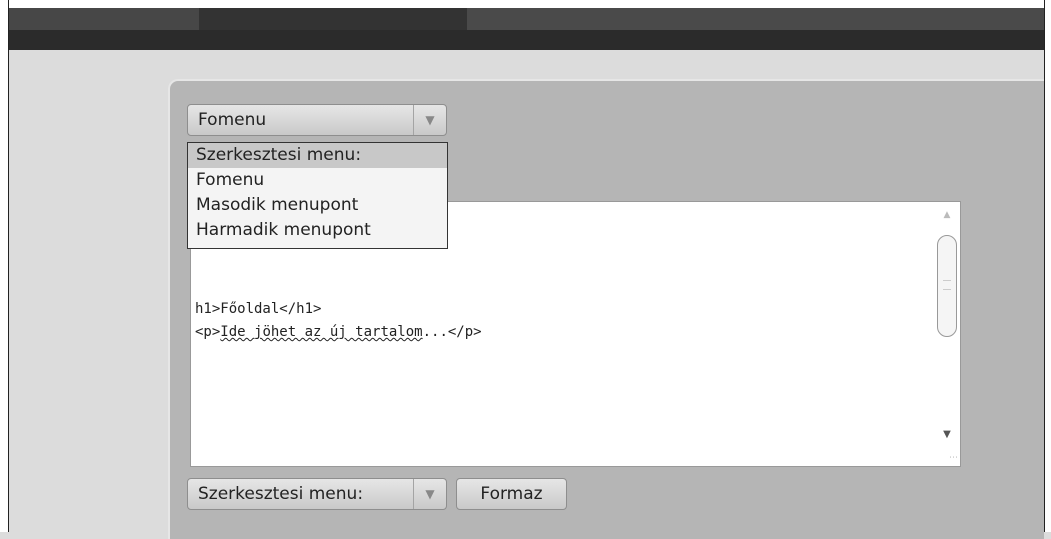 The height and width of the screenshot is (539, 1051). I want to click on format-button: Formaz, so click(511, 494).